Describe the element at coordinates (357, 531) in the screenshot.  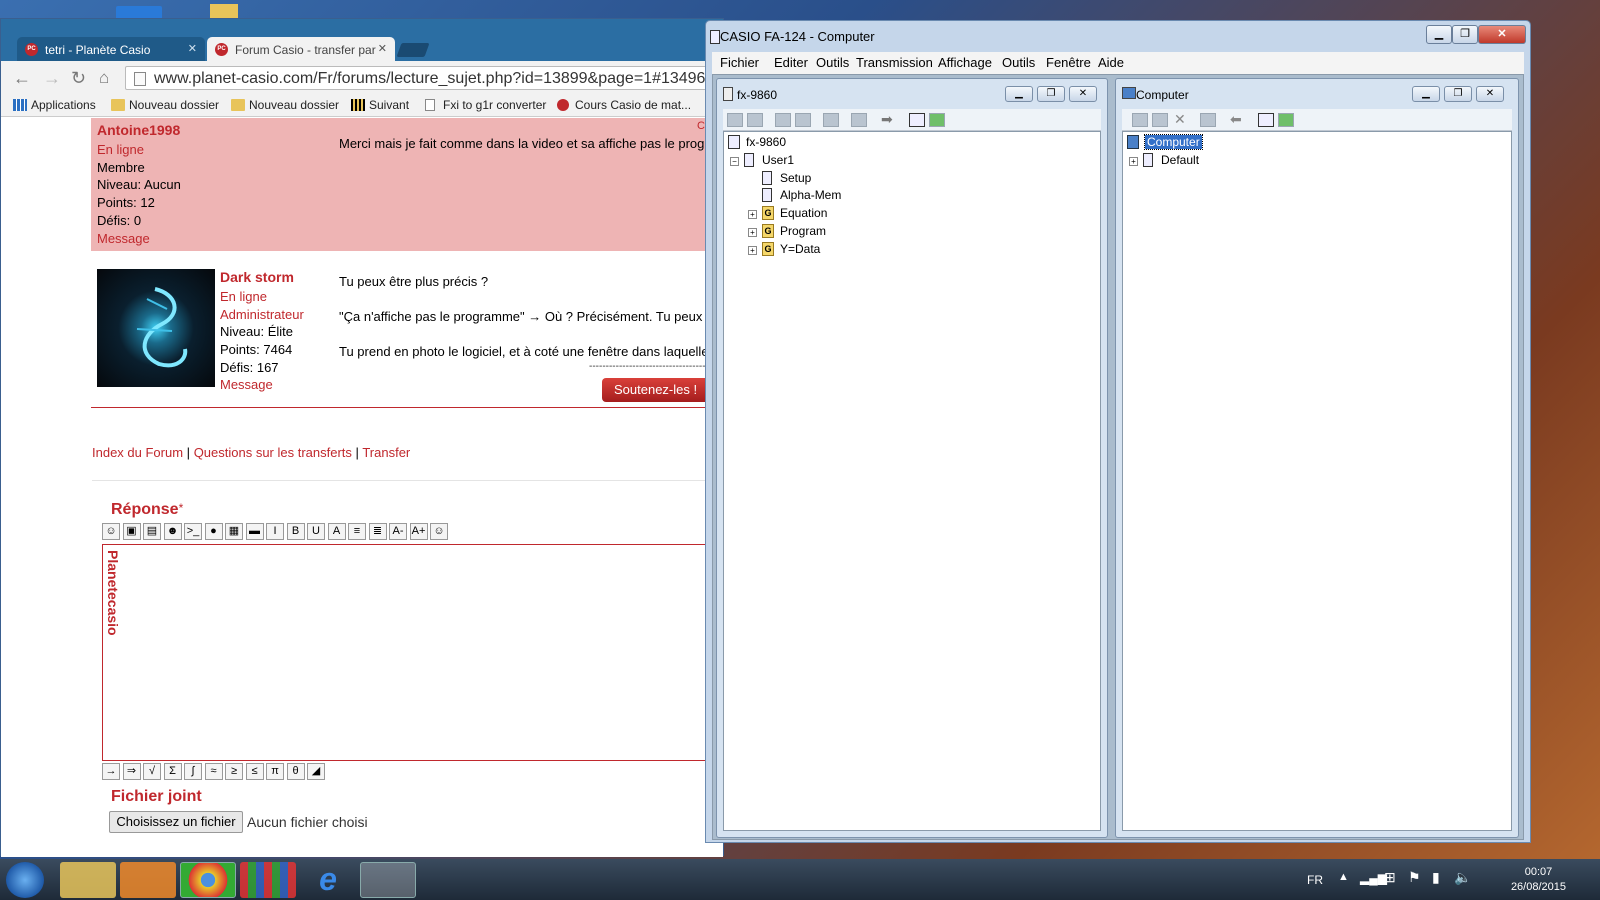
I see `format-button-12: ≡` at that location.